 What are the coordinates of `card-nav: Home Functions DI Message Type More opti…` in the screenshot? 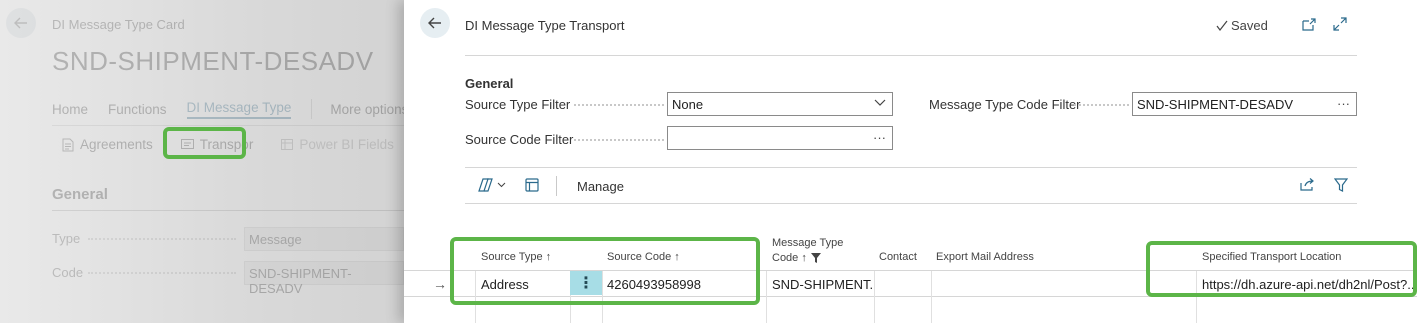 It's located at (240, 109).